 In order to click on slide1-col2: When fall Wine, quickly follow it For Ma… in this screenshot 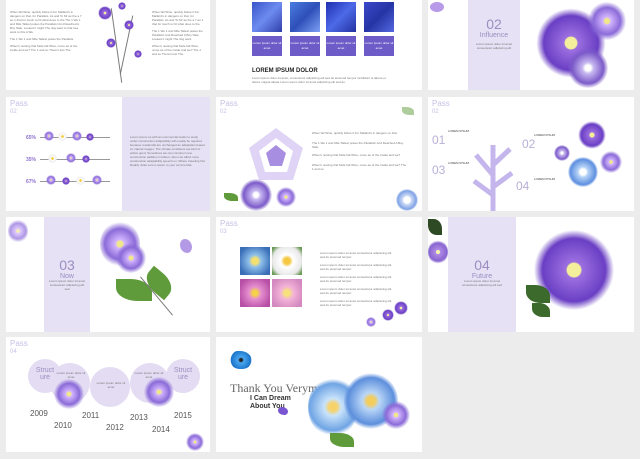, I will do `click(179, 33)`.